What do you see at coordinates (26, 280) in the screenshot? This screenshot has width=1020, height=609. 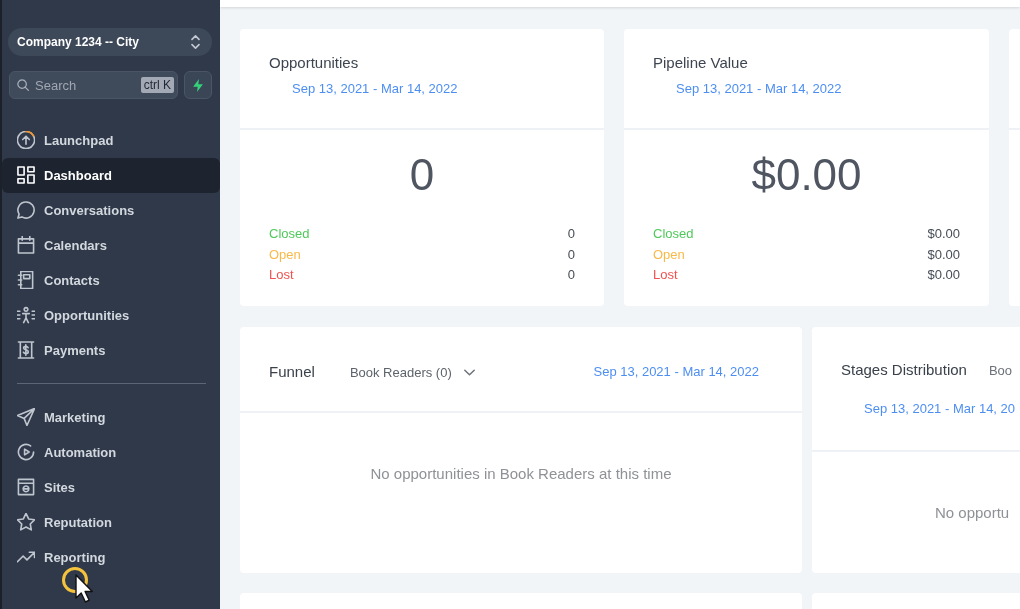 I see `address-book-icon` at bounding box center [26, 280].